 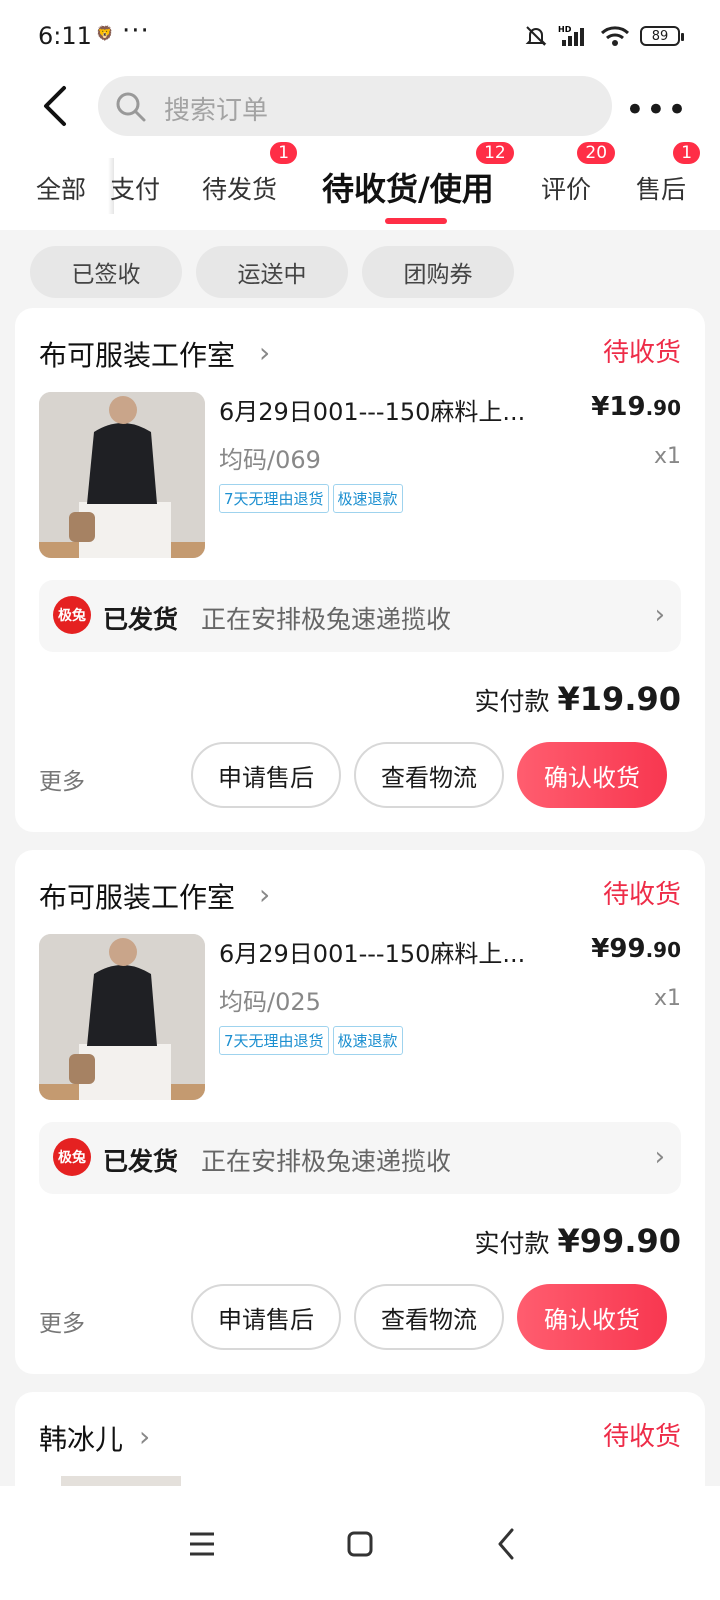 I want to click on filter-signed: 已签收, so click(x=106, y=272).